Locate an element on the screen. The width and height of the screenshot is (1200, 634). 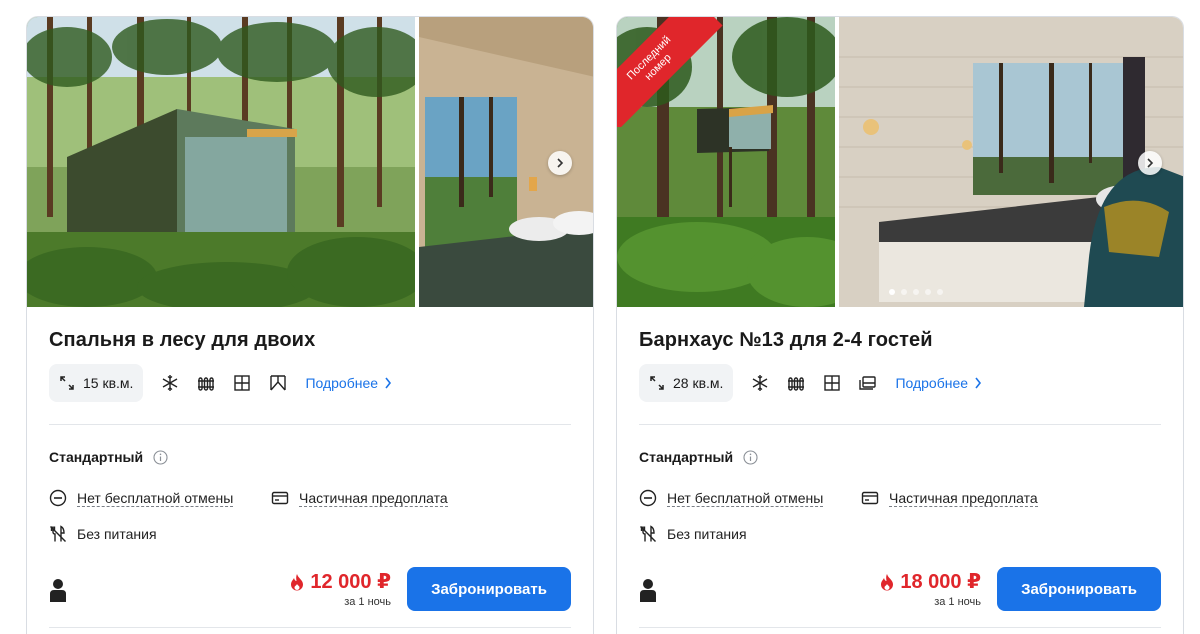
area-chip: 28 кв.м. is located at coordinates (686, 383).